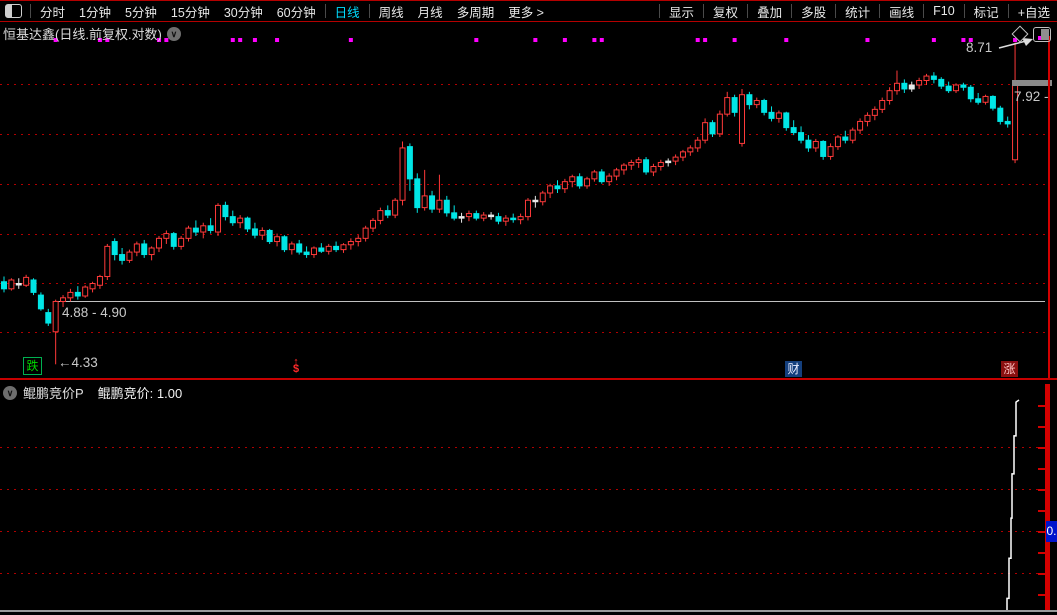  I want to click on chevron-down-icon: ∨, so click(173, 33).